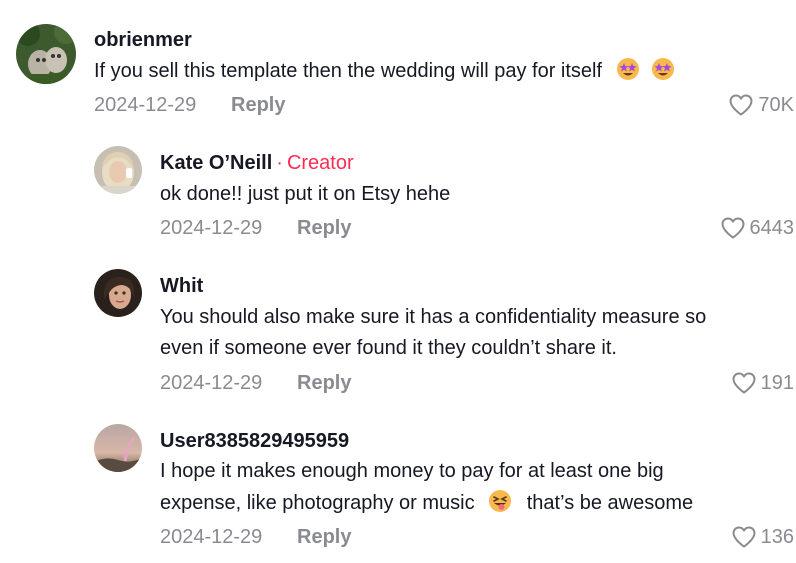 The width and height of the screenshot is (796, 563). I want to click on comment-text-part: that’s be awesome, so click(610, 503).